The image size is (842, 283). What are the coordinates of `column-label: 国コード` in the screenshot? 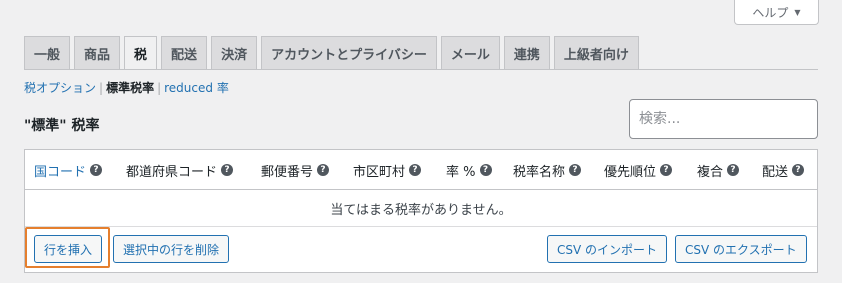 It's located at (60, 172).